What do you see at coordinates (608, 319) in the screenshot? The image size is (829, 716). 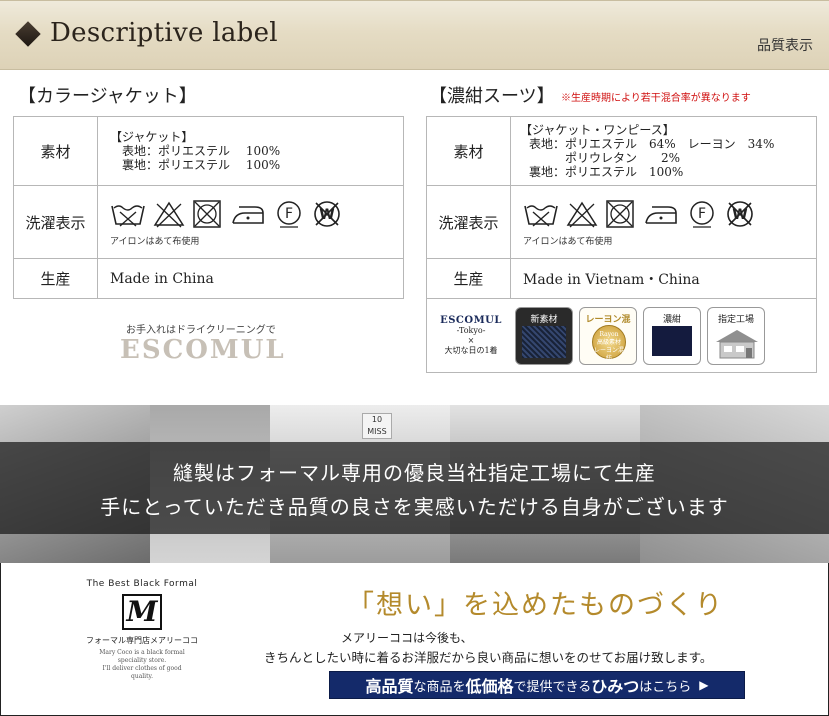 I see `rayon-mix-label: レーヨン混` at bounding box center [608, 319].